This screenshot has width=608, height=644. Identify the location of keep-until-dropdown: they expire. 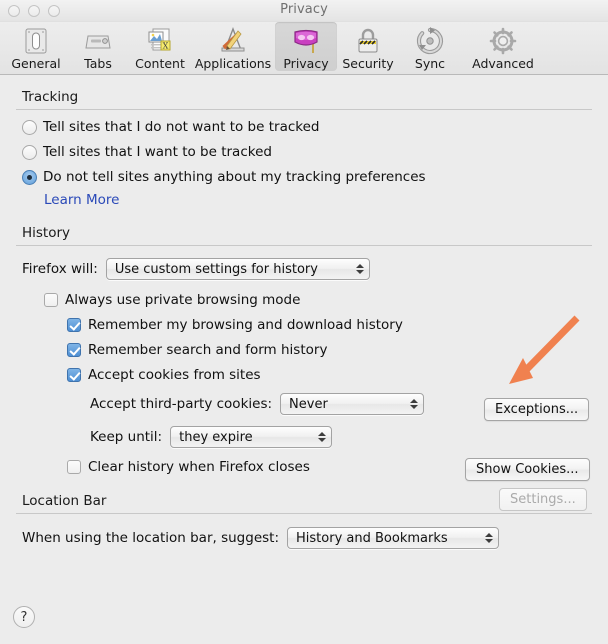
(251, 437).